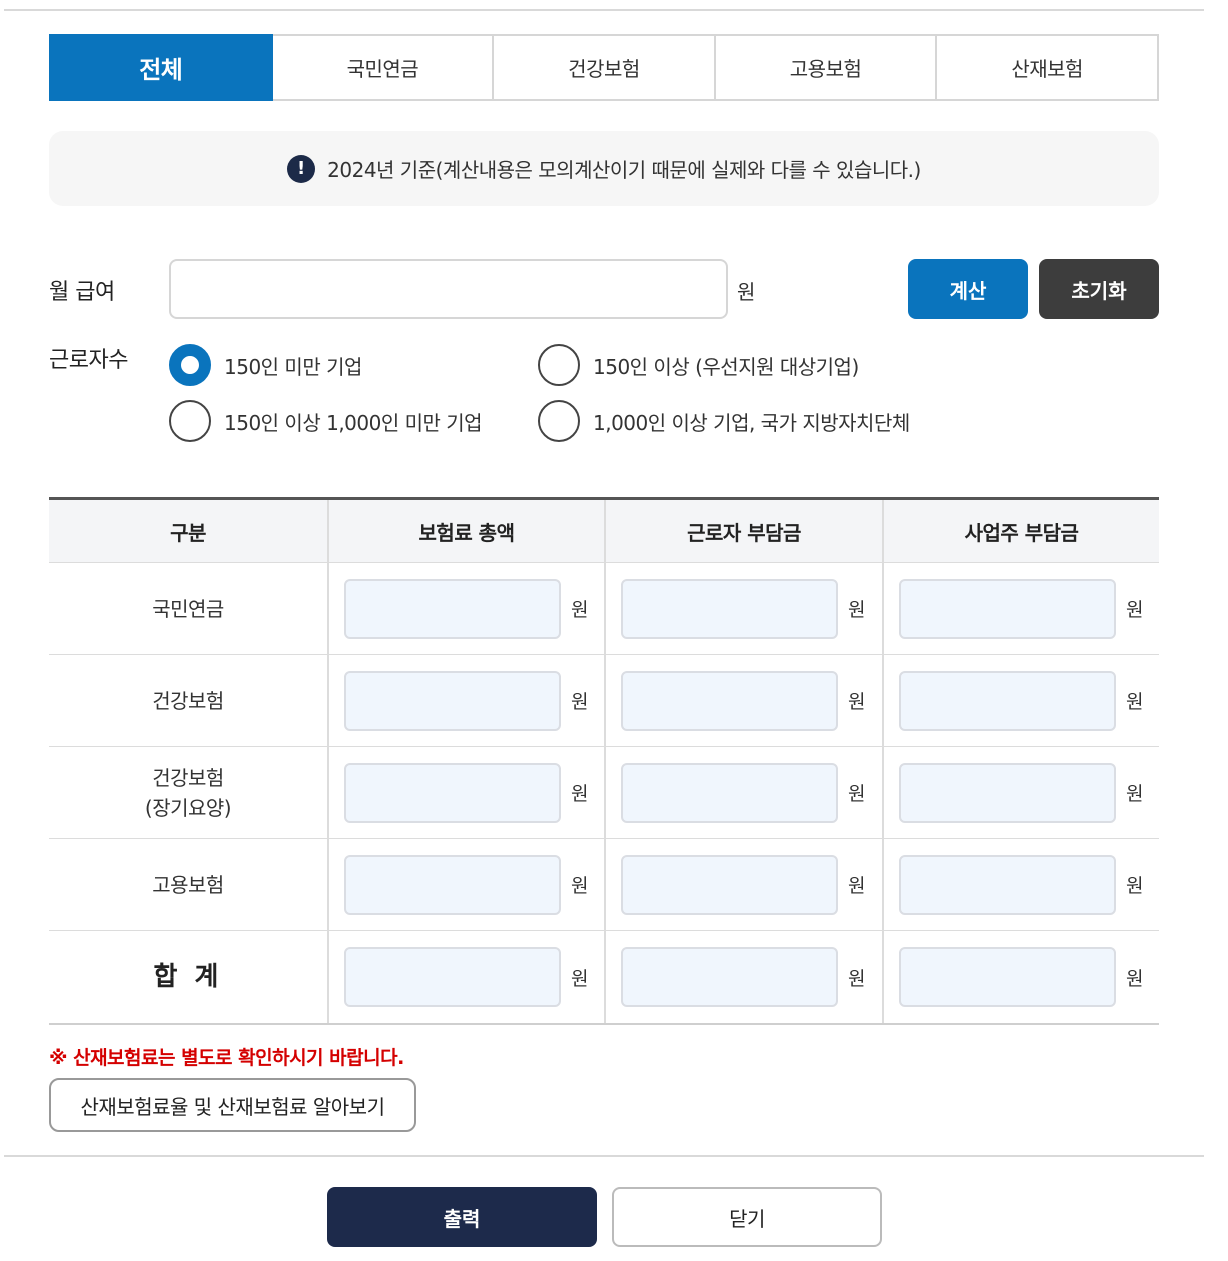 This screenshot has height=1261, width=1228. I want to click on print-button: 출력, so click(462, 1217).